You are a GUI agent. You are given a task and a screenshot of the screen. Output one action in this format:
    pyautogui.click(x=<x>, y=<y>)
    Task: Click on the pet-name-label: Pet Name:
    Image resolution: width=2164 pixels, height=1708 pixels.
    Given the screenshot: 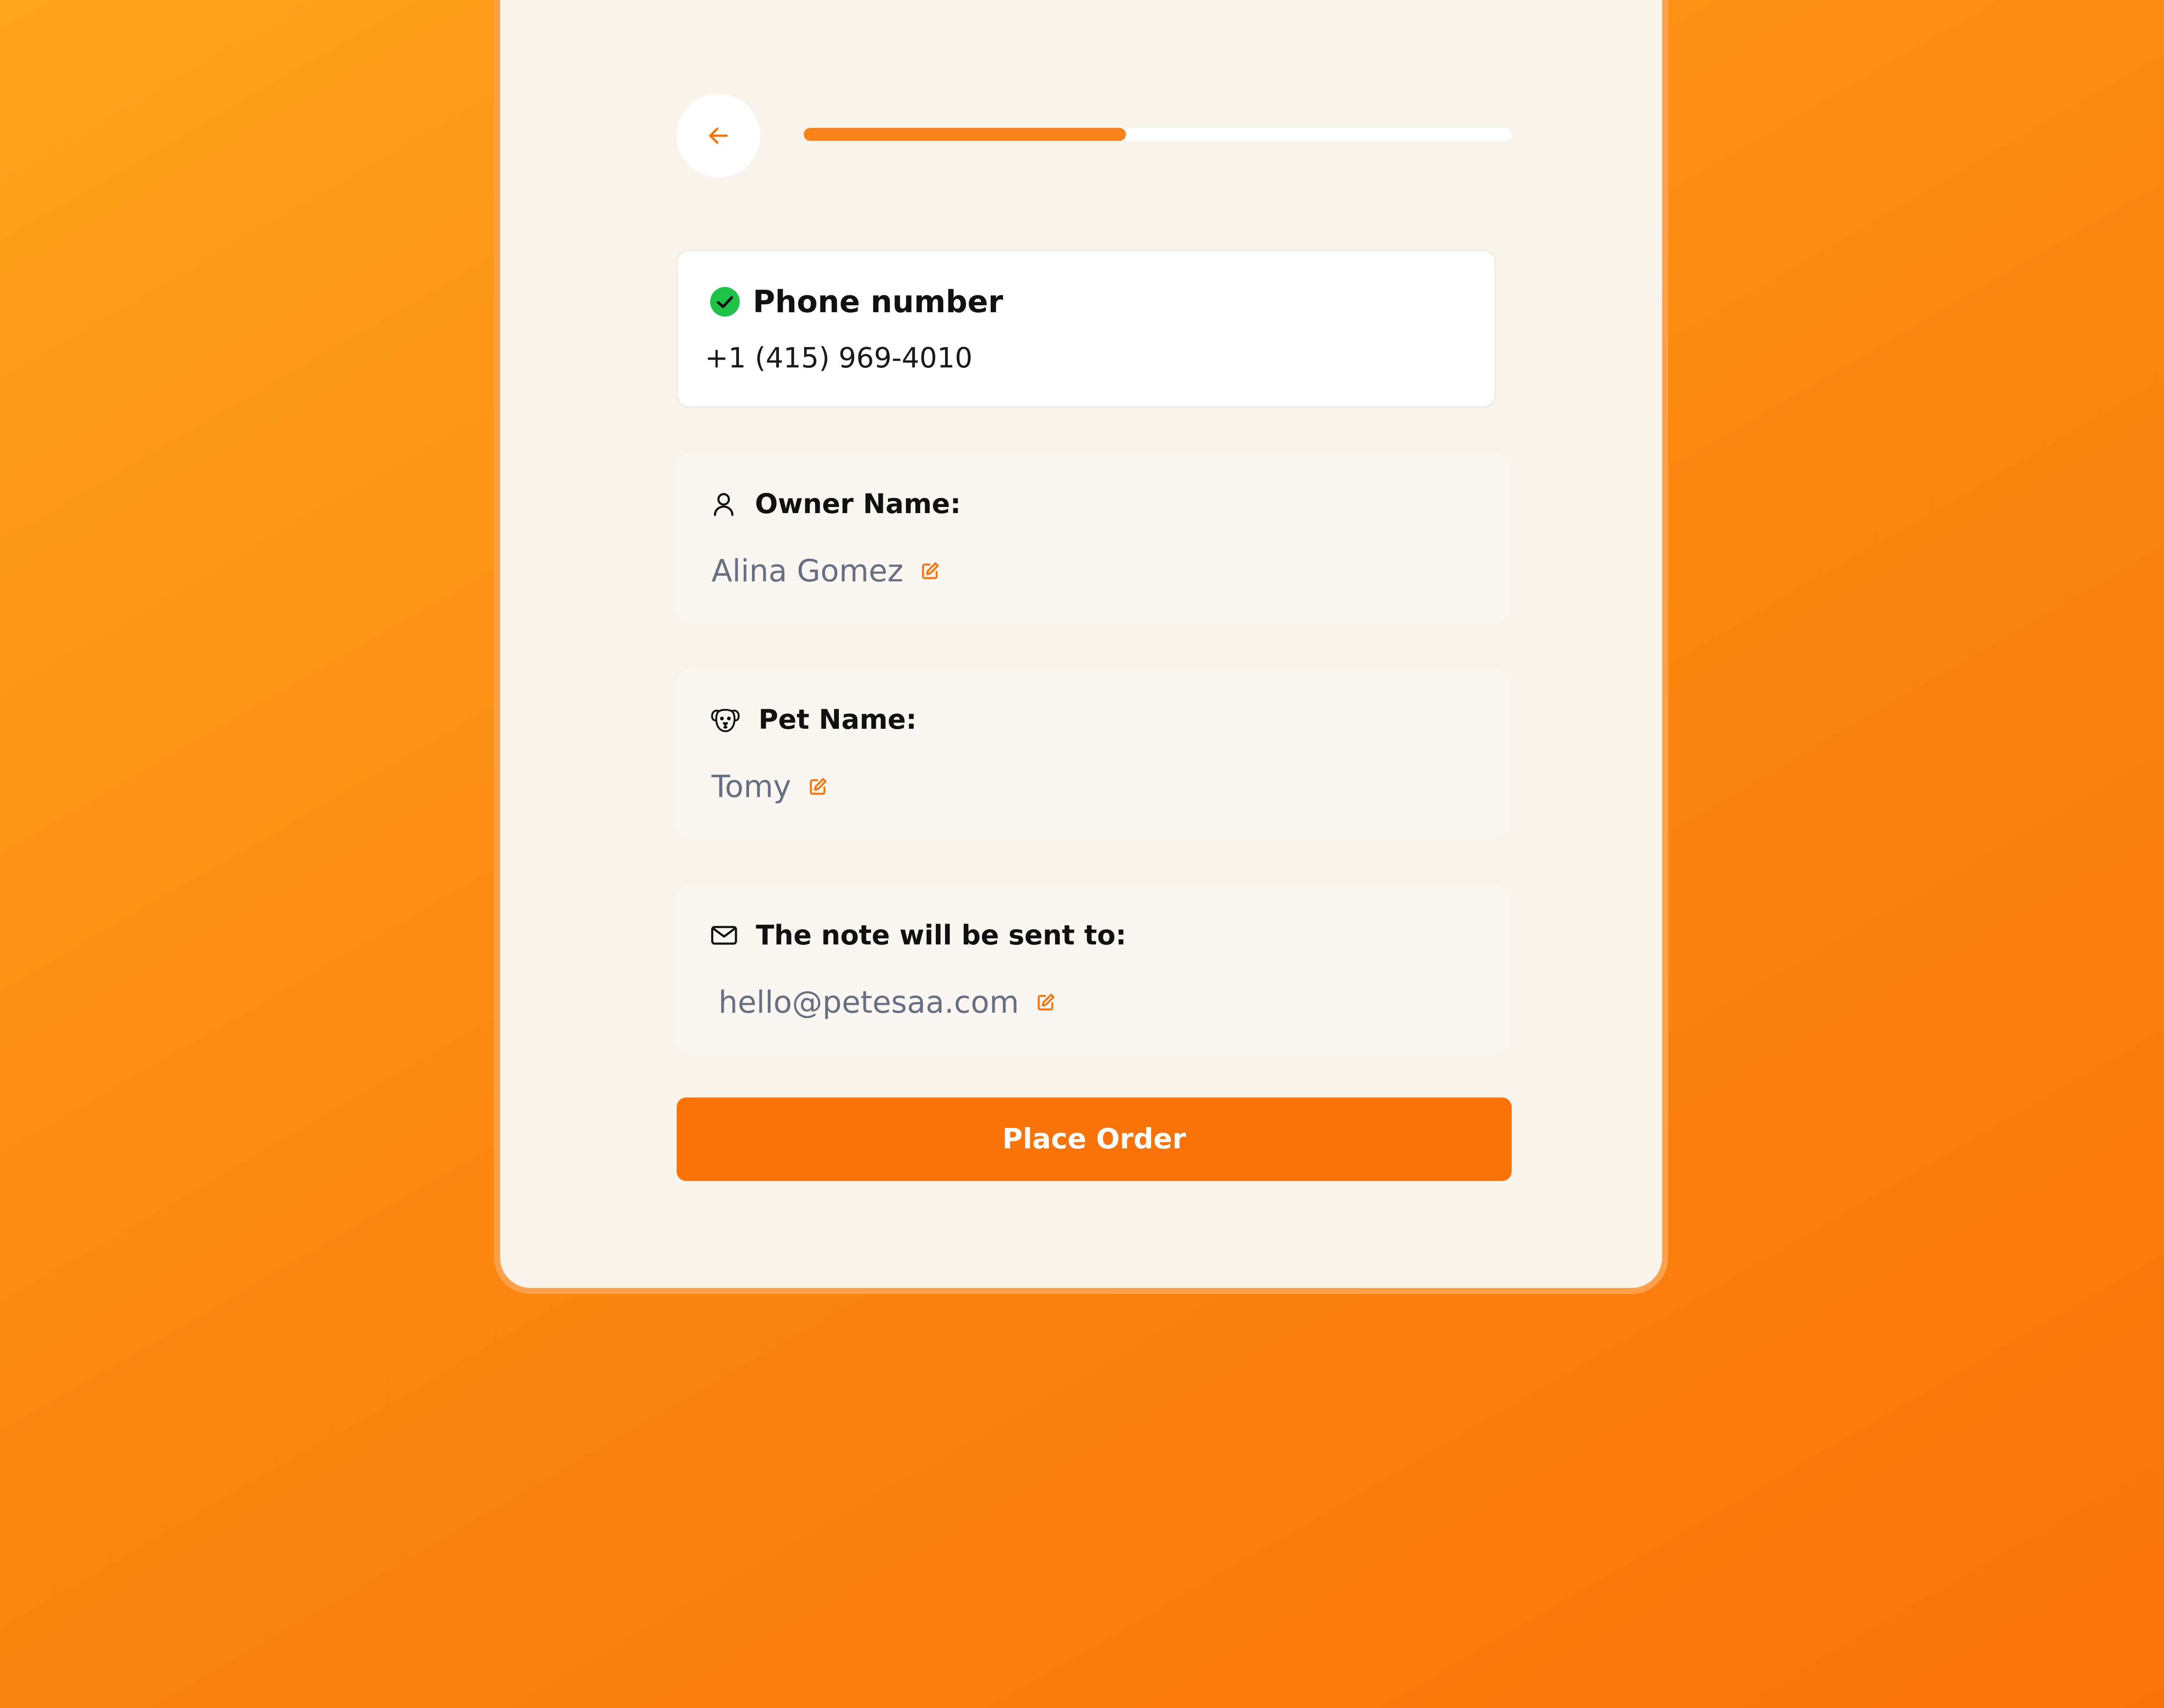 What is the action you would take?
    pyautogui.click(x=837, y=719)
    